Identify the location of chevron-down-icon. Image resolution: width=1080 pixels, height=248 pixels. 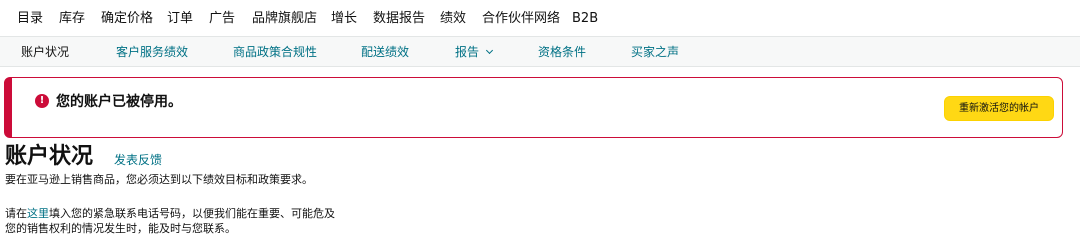
(489, 50).